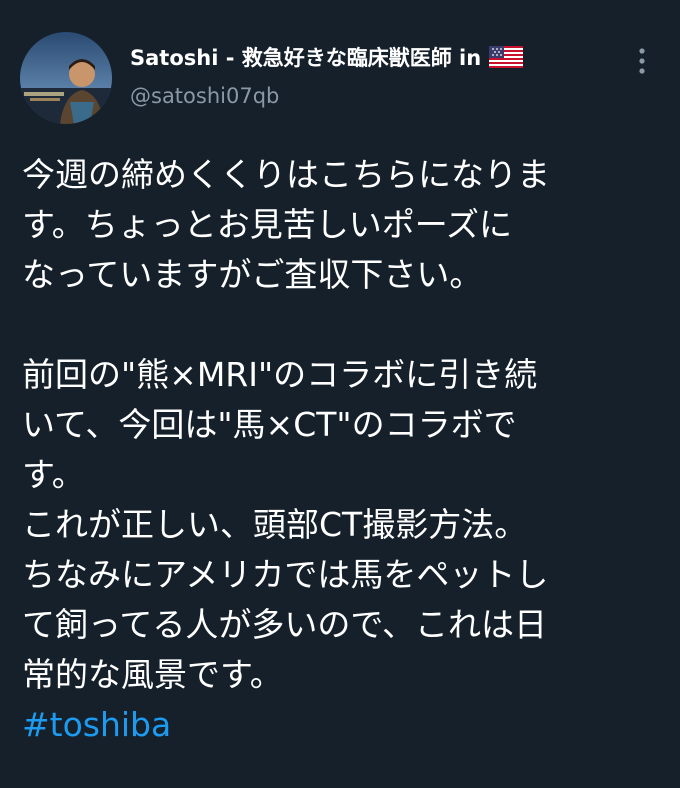 Image resolution: width=680 pixels, height=788 pixels. I want to click on tweet-header: Satoshi - 救急好きな臨床獣医師 in @satoshi07qb, so click(340, 78).